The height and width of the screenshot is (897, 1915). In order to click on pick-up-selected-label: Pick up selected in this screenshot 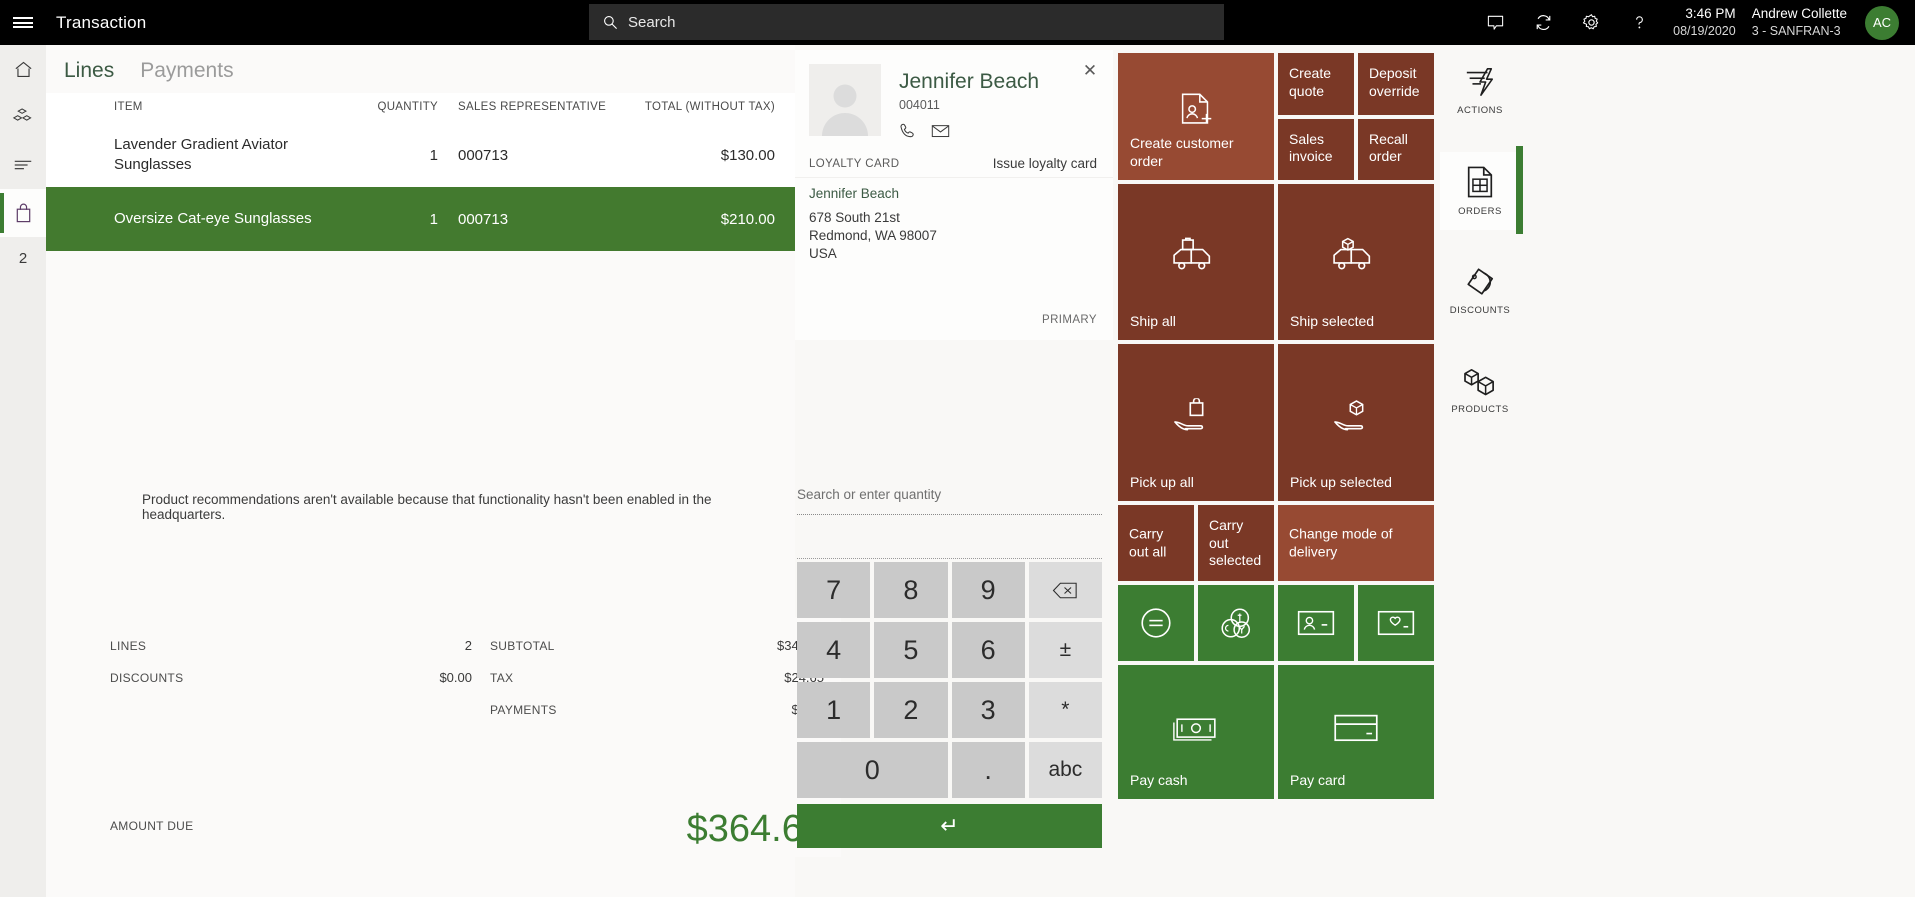, I will do `click(1341, 481)`.